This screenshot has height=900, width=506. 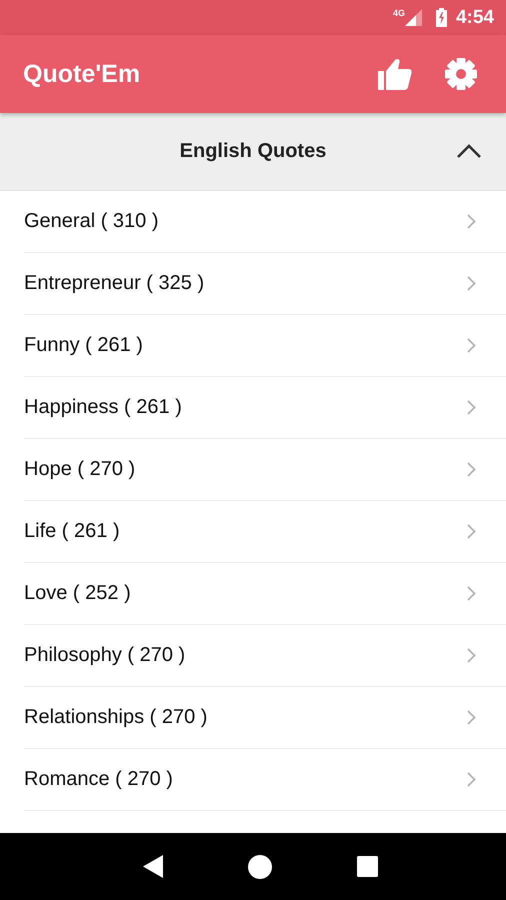 I want to click on category-item: Funny ( 261 ), so click(x=265, y=346).